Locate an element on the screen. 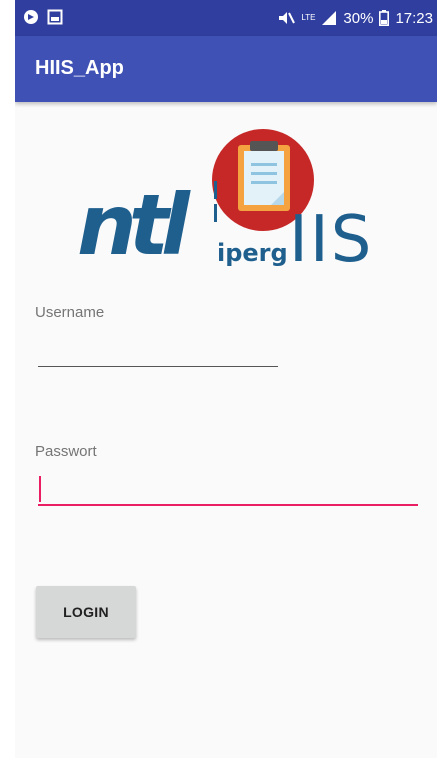 This screenshot has width=437, height=758. username-label: Username is located at coordinates (70, 312).